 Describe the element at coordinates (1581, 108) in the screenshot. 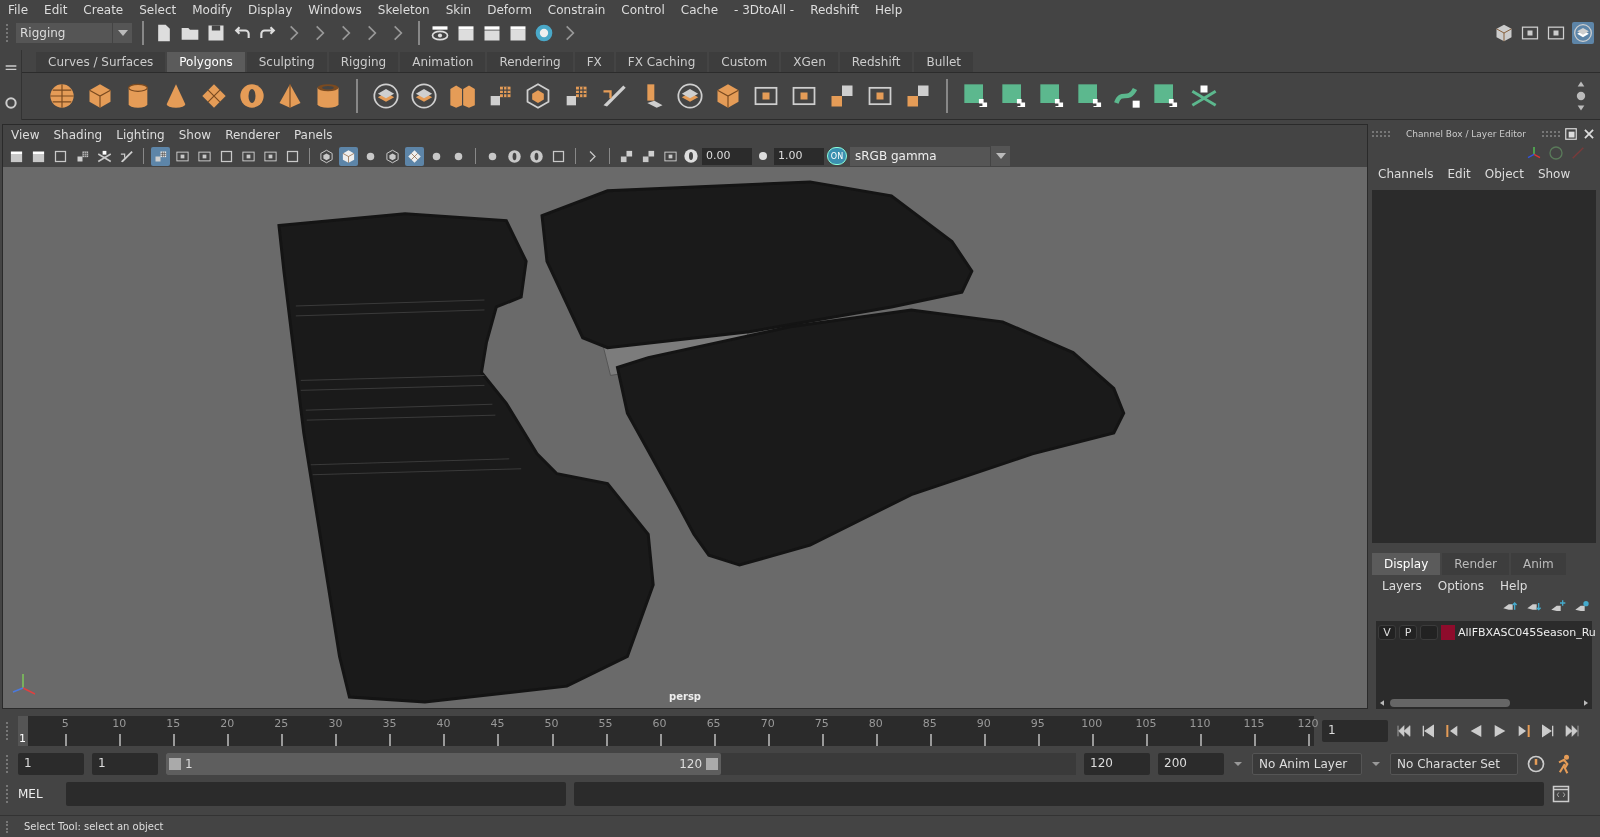

I see `scroll-down-icon` at that location.